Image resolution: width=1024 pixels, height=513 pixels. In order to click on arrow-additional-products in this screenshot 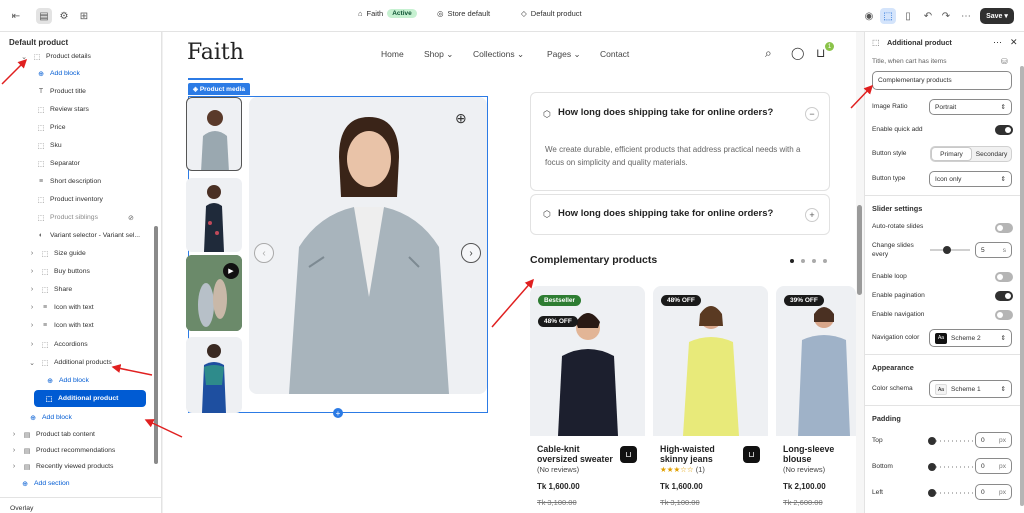, I will do `click(132, 370)`.